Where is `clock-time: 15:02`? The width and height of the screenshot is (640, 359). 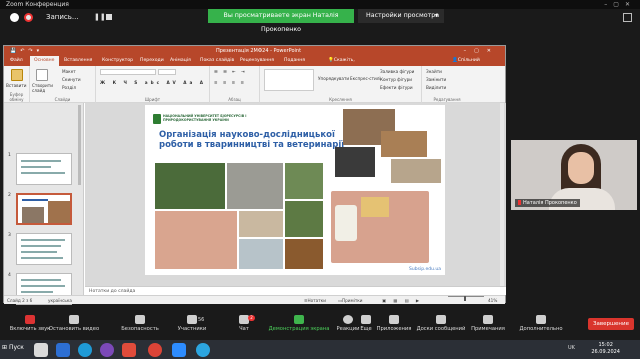 clock-time: 15:02 is located at coordinates (605, 345).